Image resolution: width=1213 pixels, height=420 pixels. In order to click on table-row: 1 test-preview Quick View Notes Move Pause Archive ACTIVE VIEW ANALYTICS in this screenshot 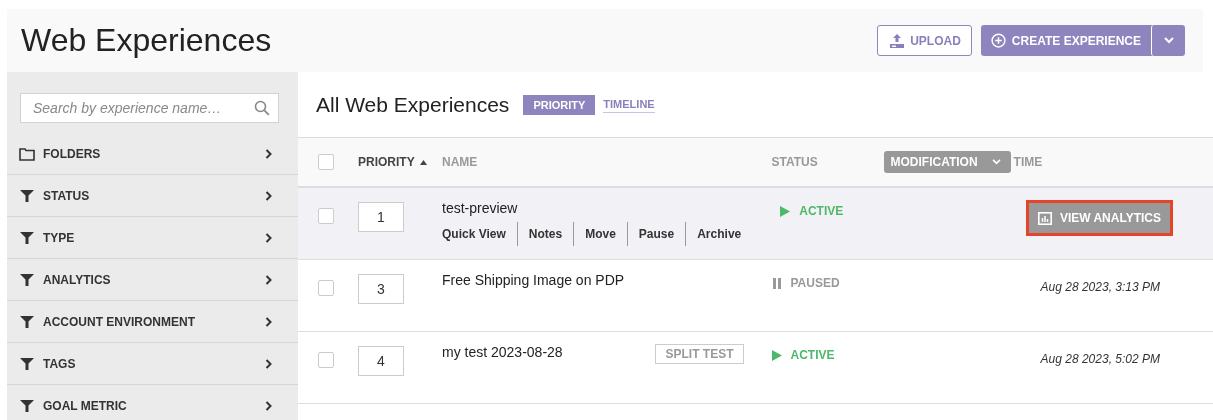, I will do `click(755, 224)`.